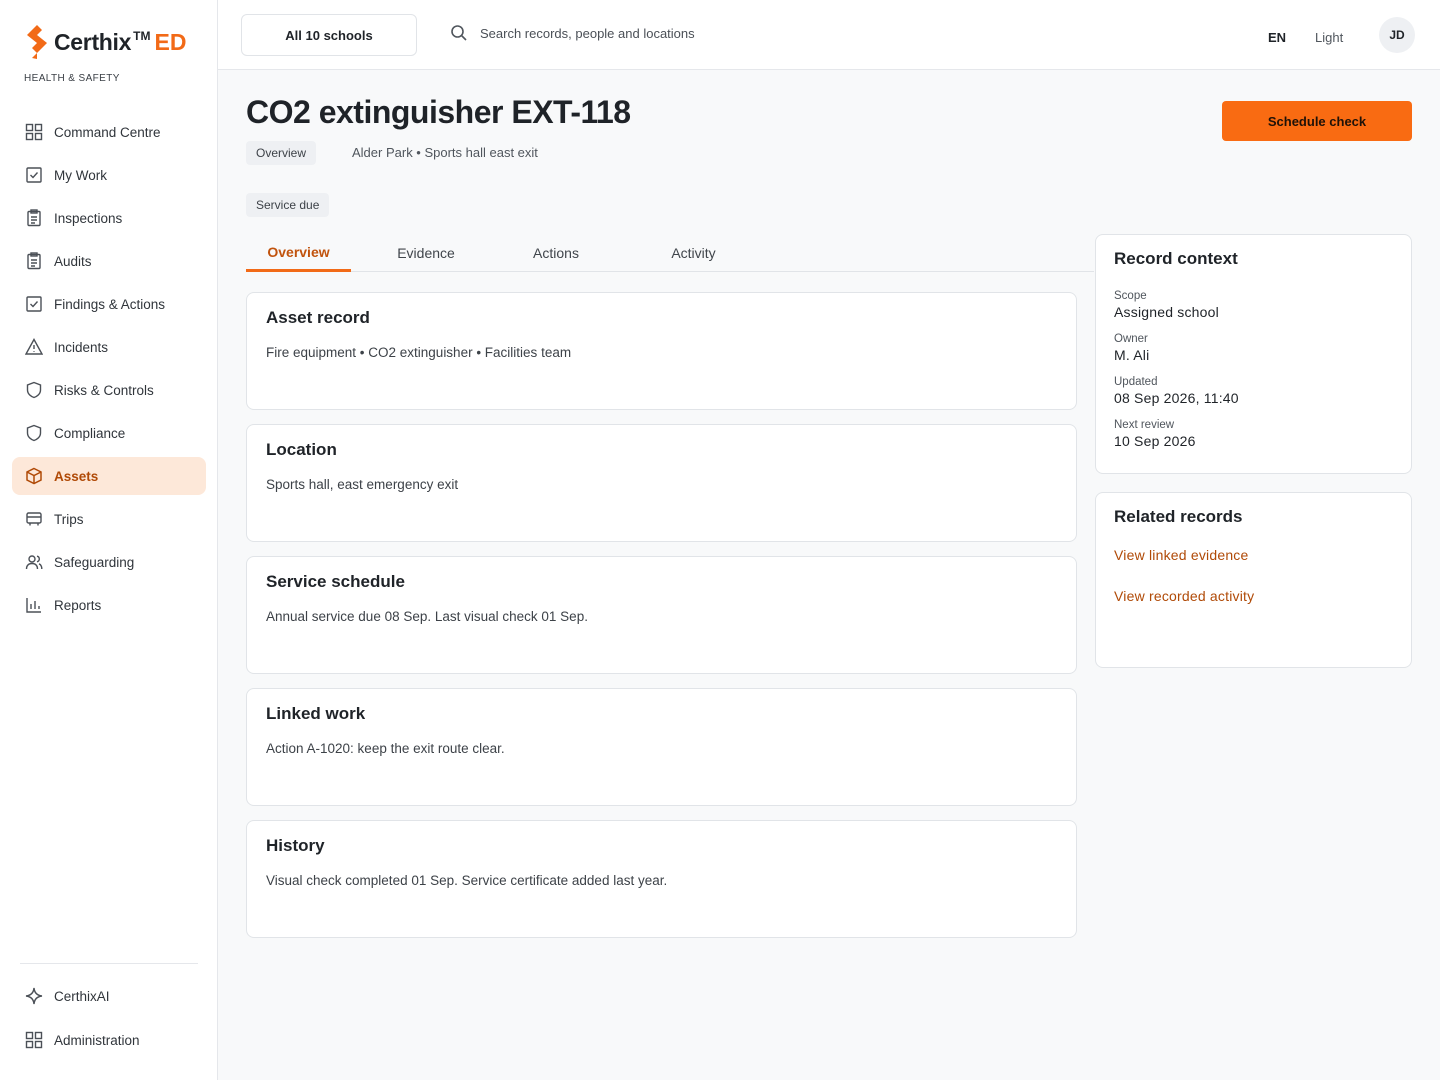  I want to click on sidebar-item-label: Reports, so click(78, 605).